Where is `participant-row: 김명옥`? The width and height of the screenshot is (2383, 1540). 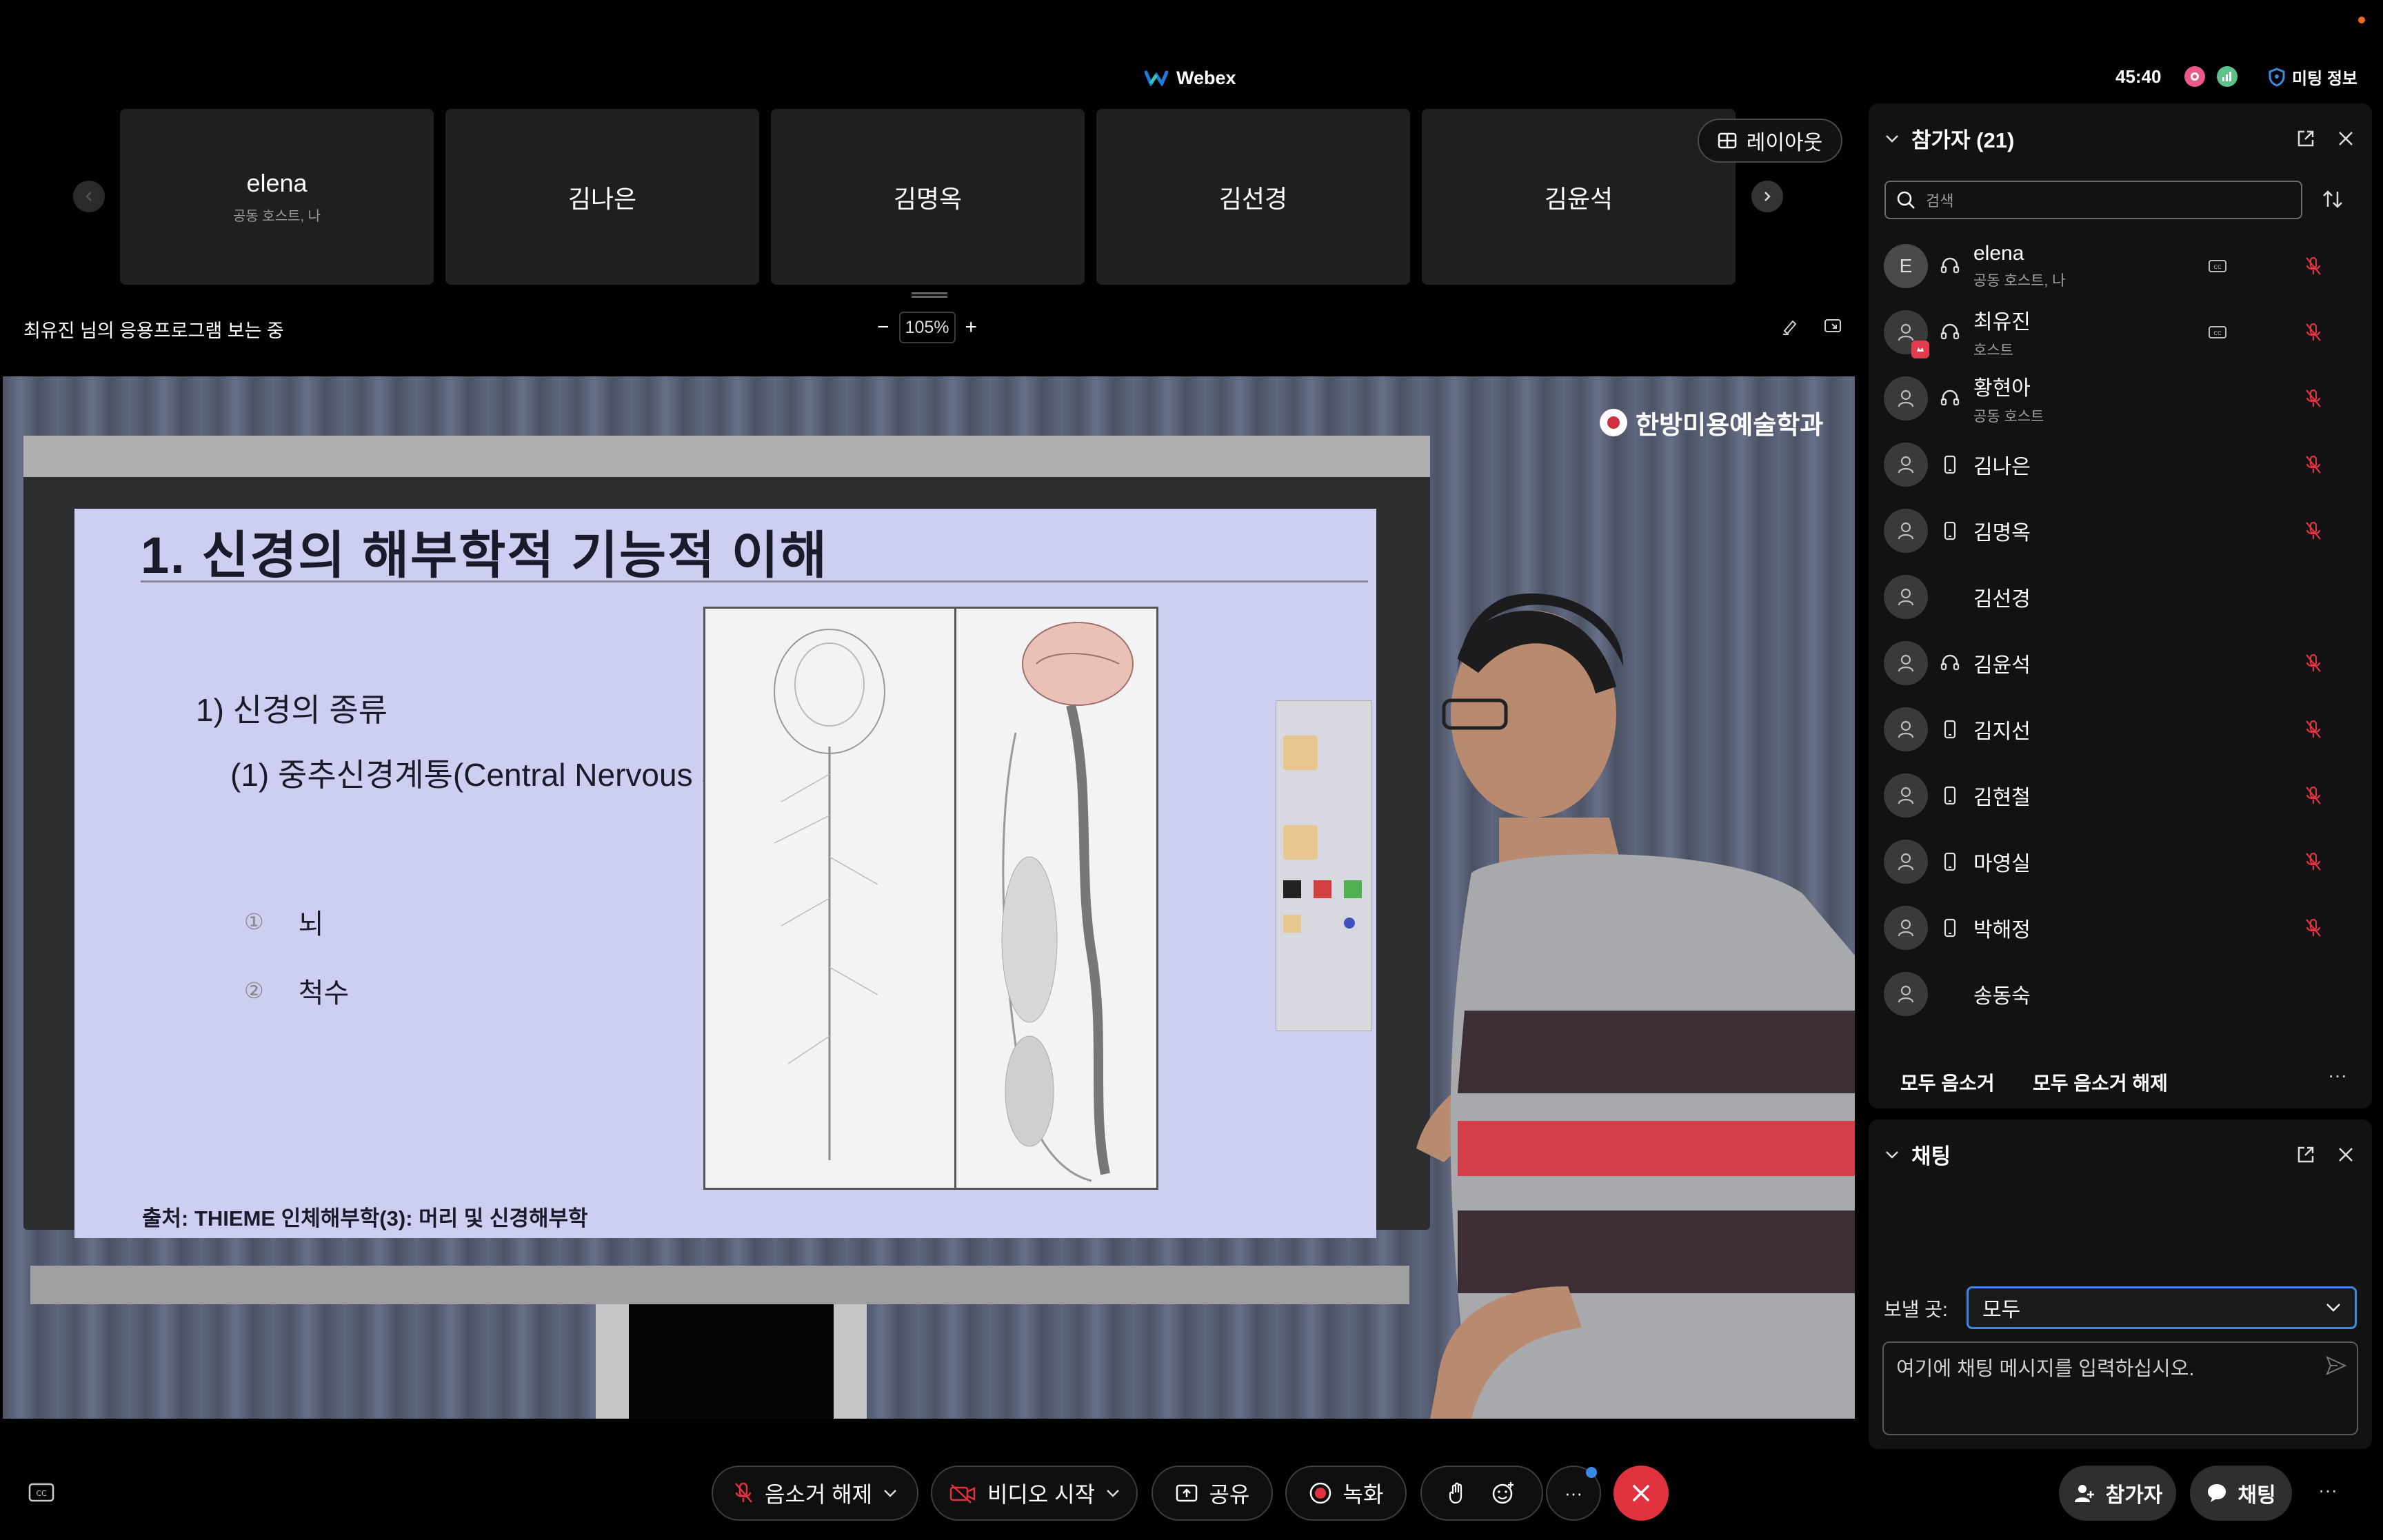 participant-row: 김명옥 is located at coordinates (2125, 531).